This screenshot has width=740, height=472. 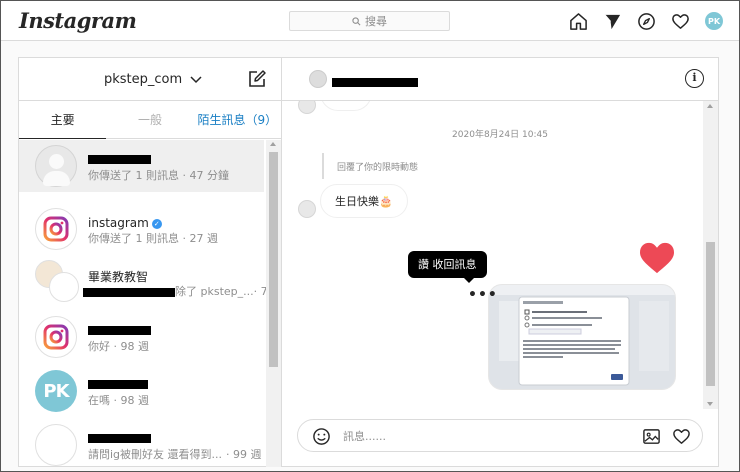 What do you see at coordinates (376, 21) in the screenshot?
I see `search-placeholder: 搜尋` at bounding box center [376, 21].